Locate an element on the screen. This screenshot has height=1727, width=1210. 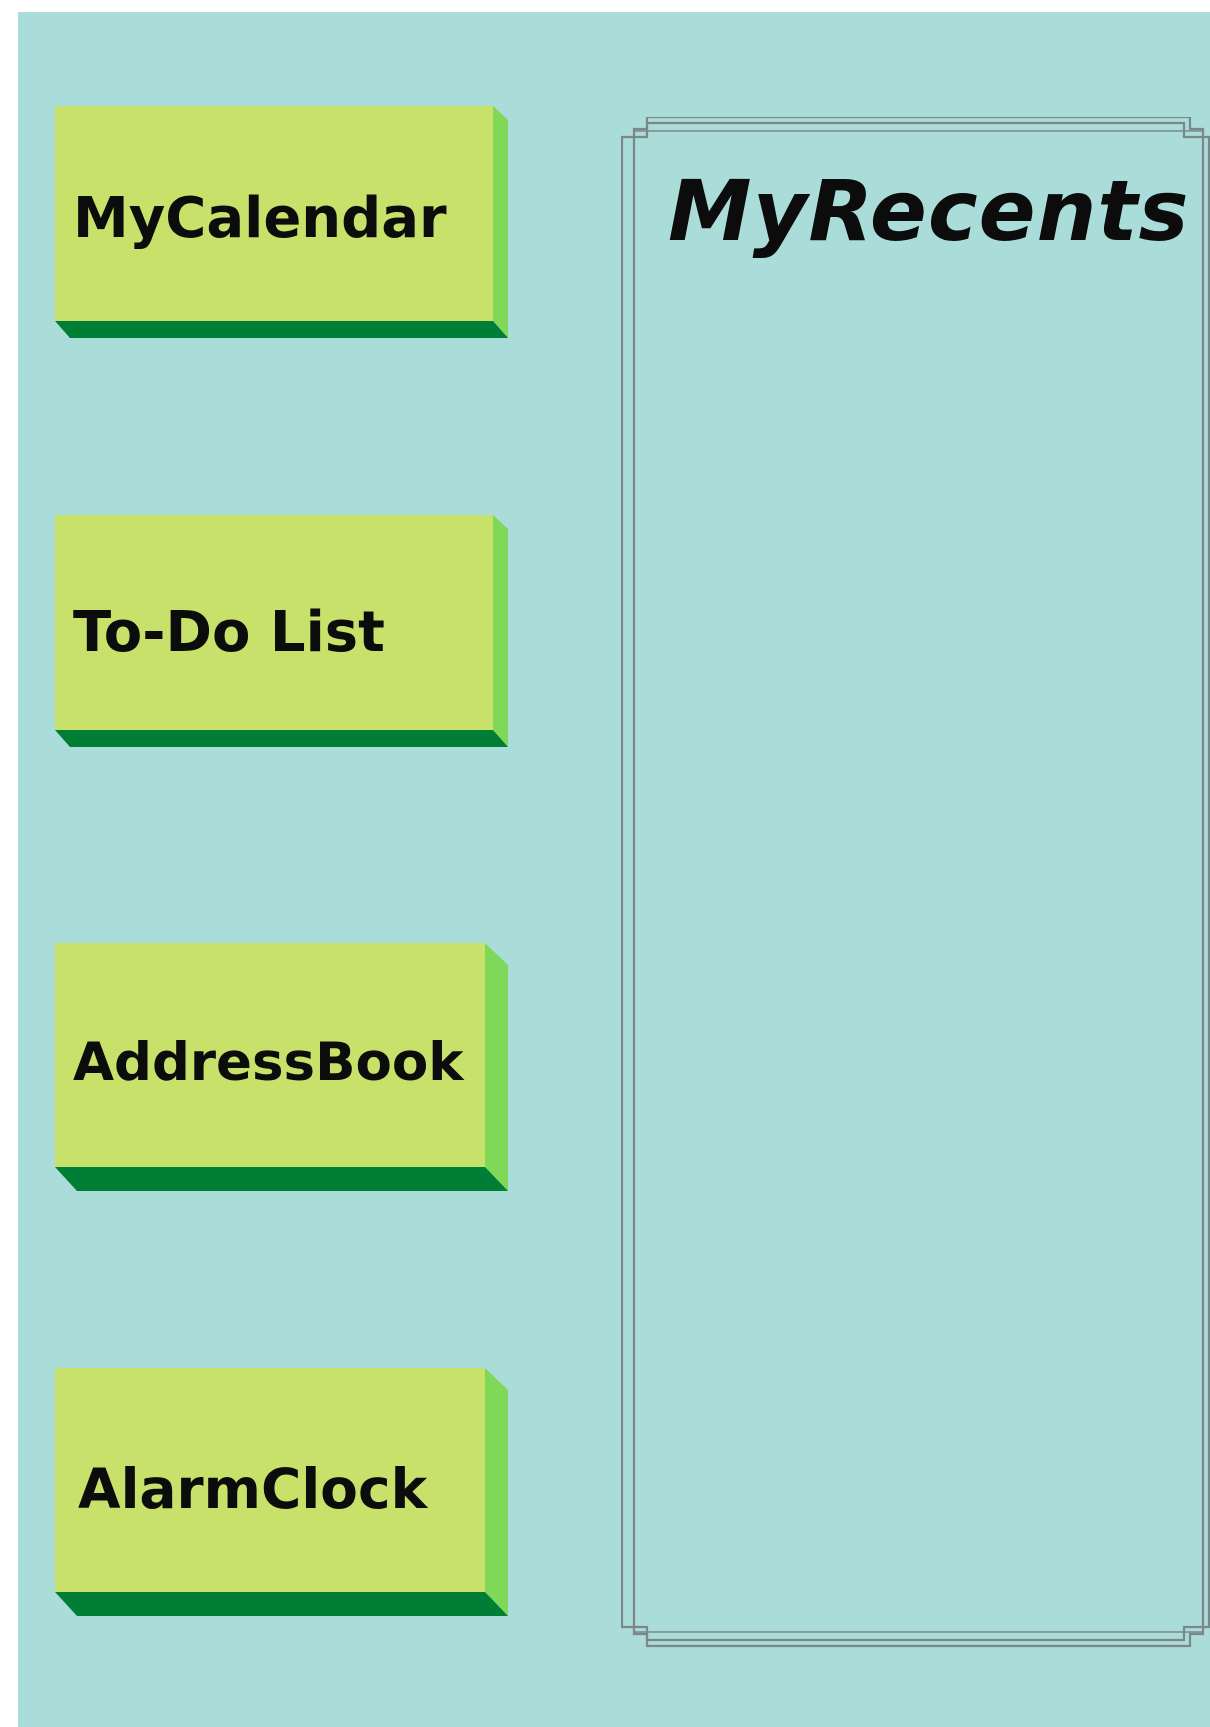
alarm-clock-button: AlarmClock is located at coordinates (281, 1492).